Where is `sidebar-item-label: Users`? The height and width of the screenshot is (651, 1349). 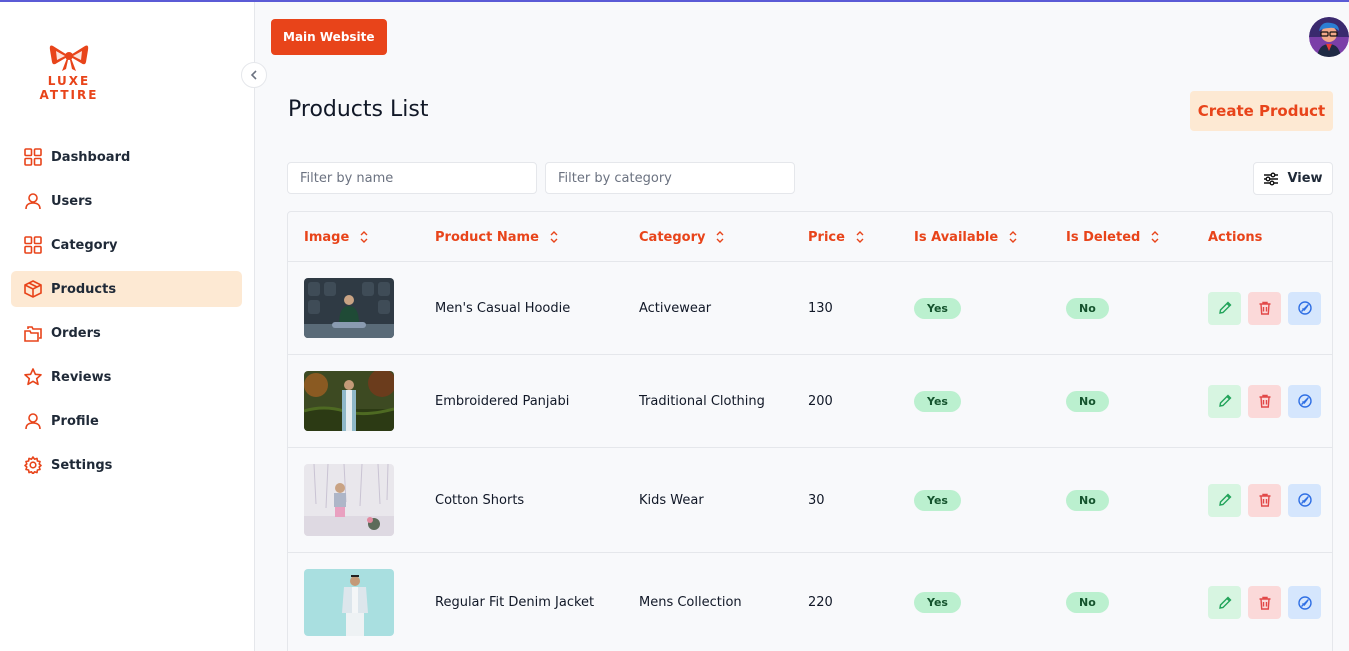
sidebar-item-label: Users is located at coordinates (72, 201).